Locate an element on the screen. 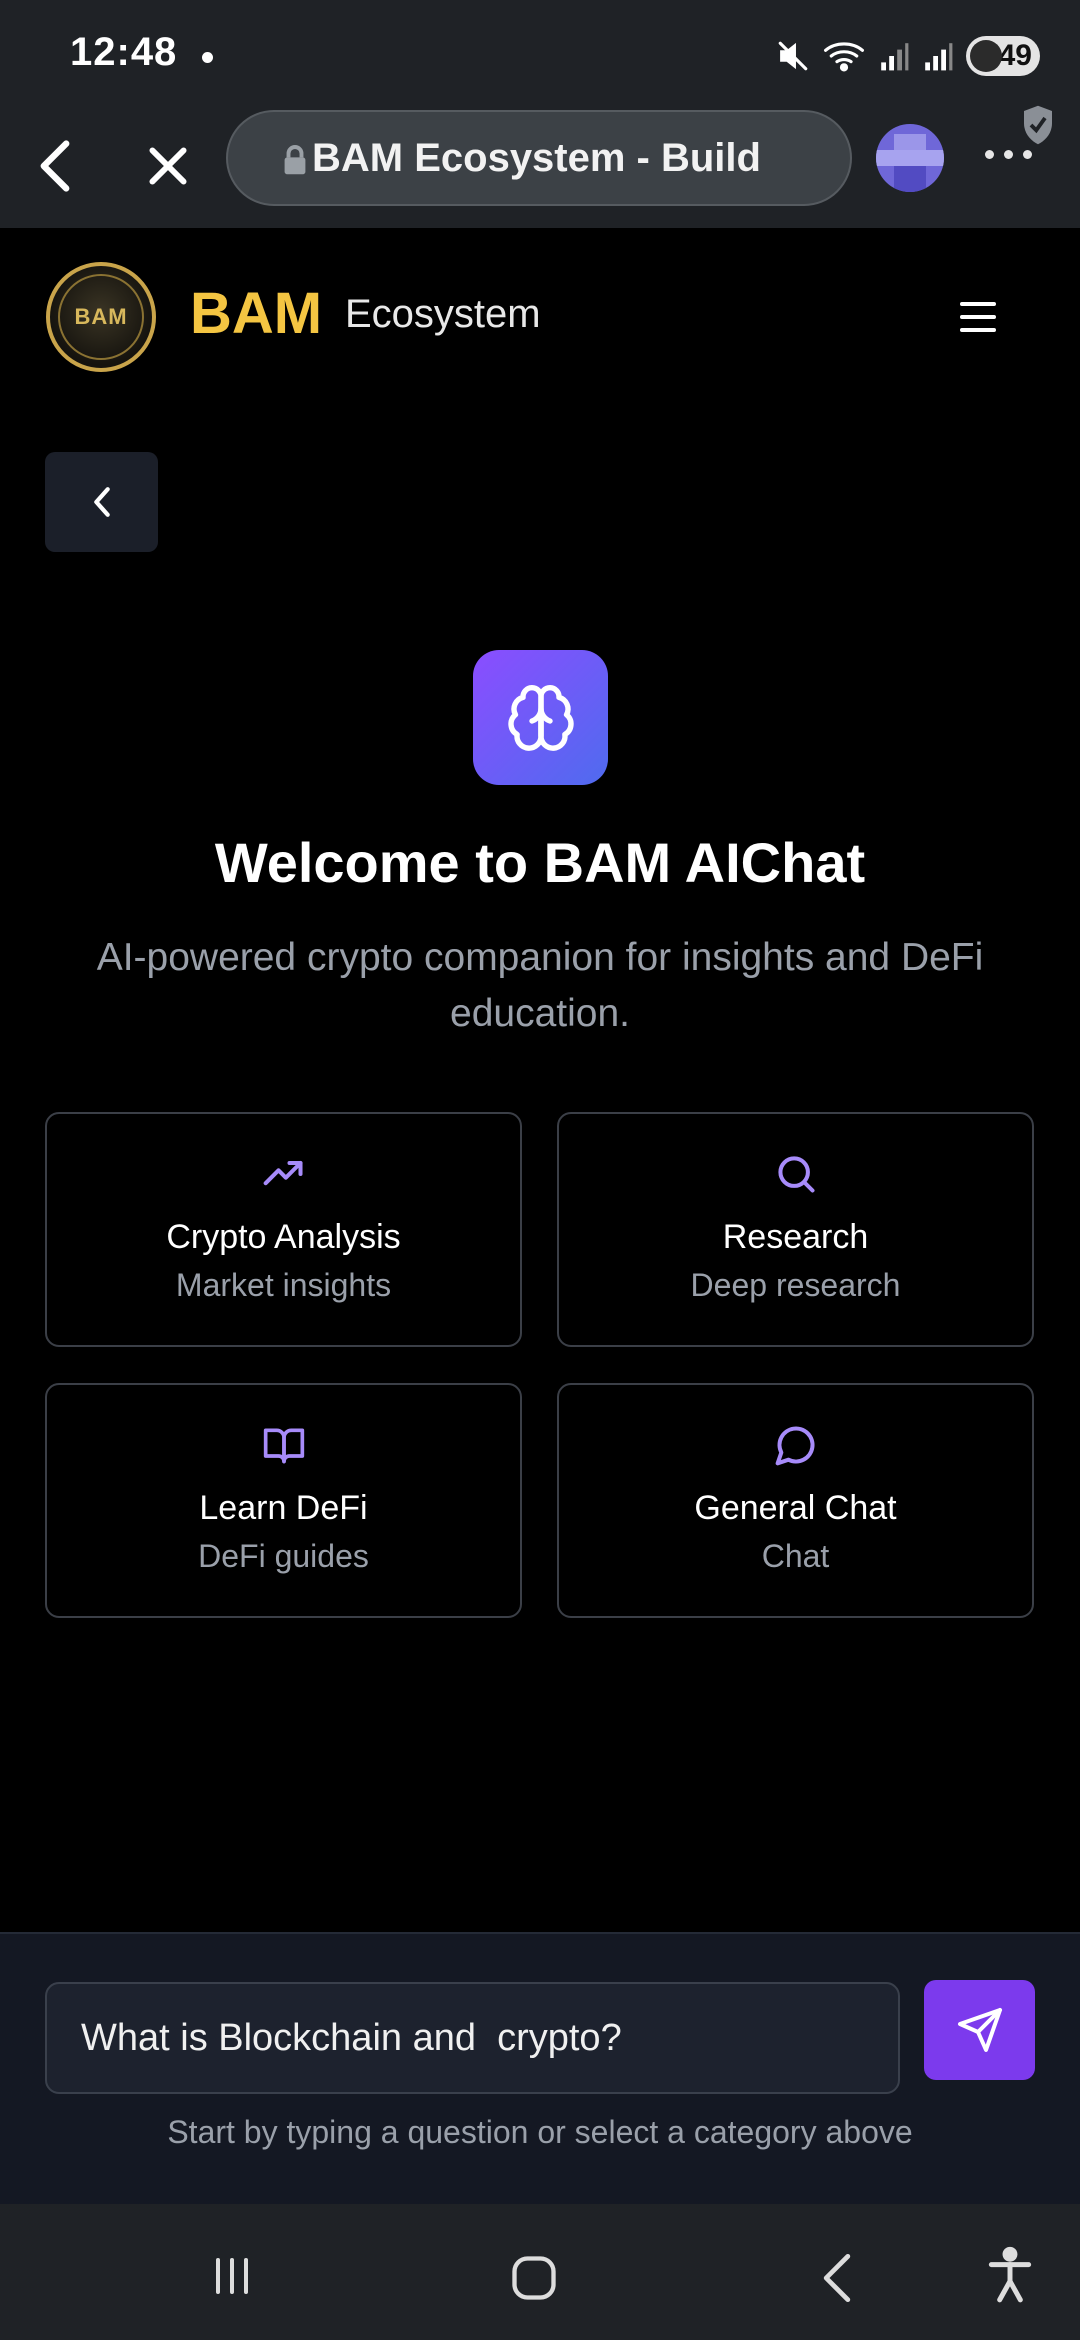 This screenshot has width=1080, height=2340. wifi-icon is located at coordinates (844, 57).